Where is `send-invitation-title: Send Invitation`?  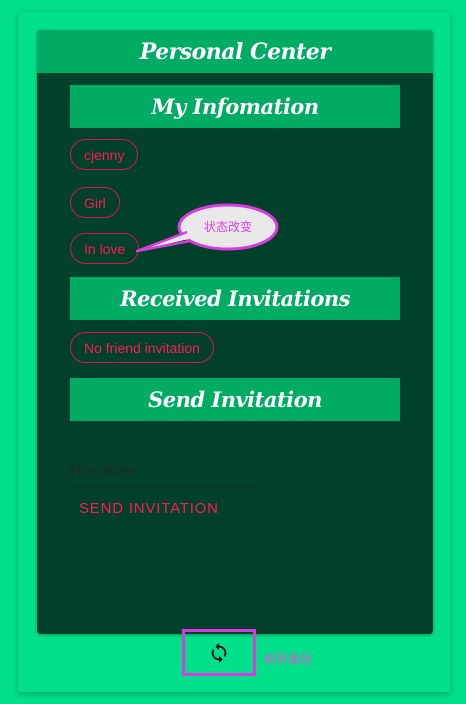 send-invitation-title: Send Invitation is located at coordinates (235, 399).